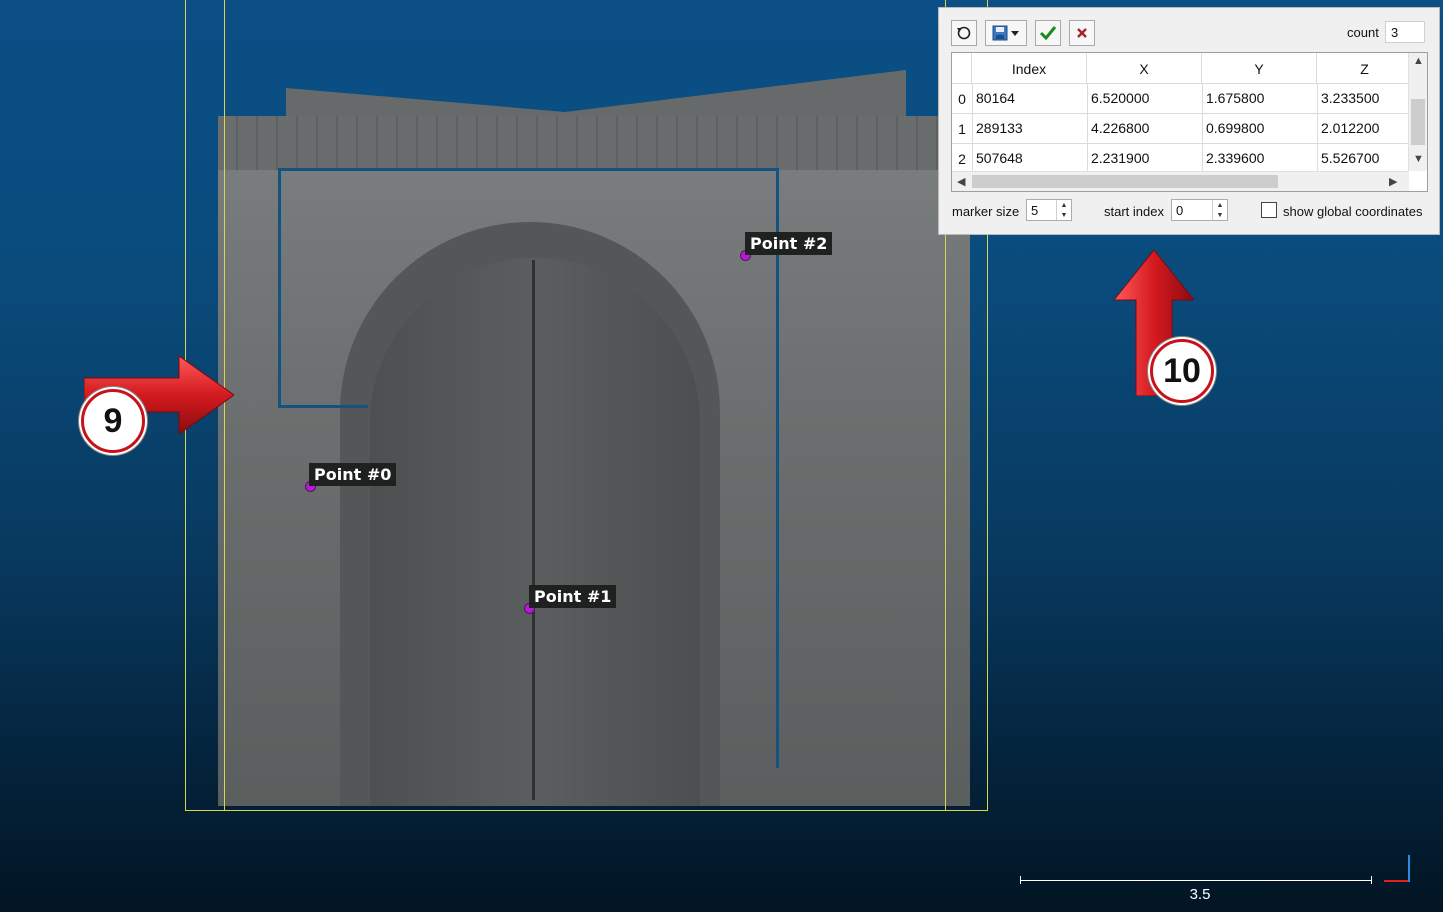  I want to click on column-header-z: Z, so click(1364, 68).